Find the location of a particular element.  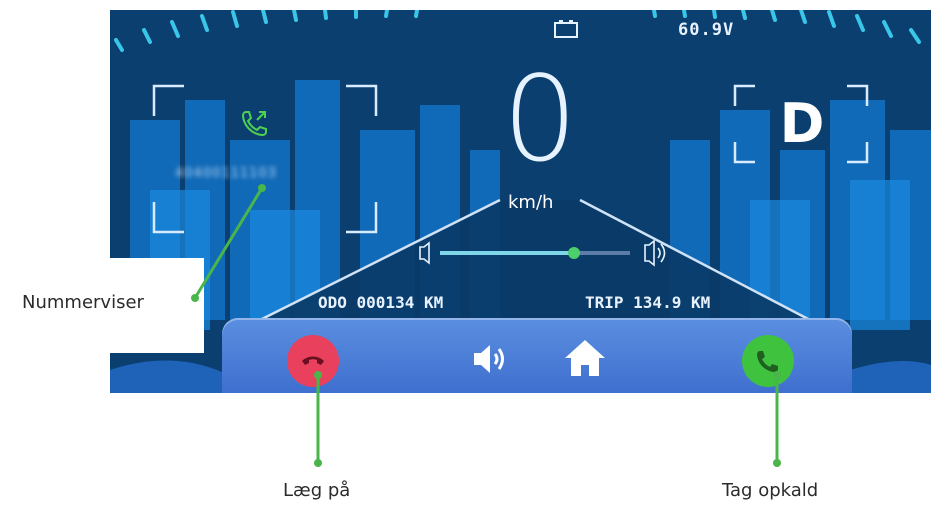

caller-id-callout: Nummerviser is located at coordinates (83, 302).